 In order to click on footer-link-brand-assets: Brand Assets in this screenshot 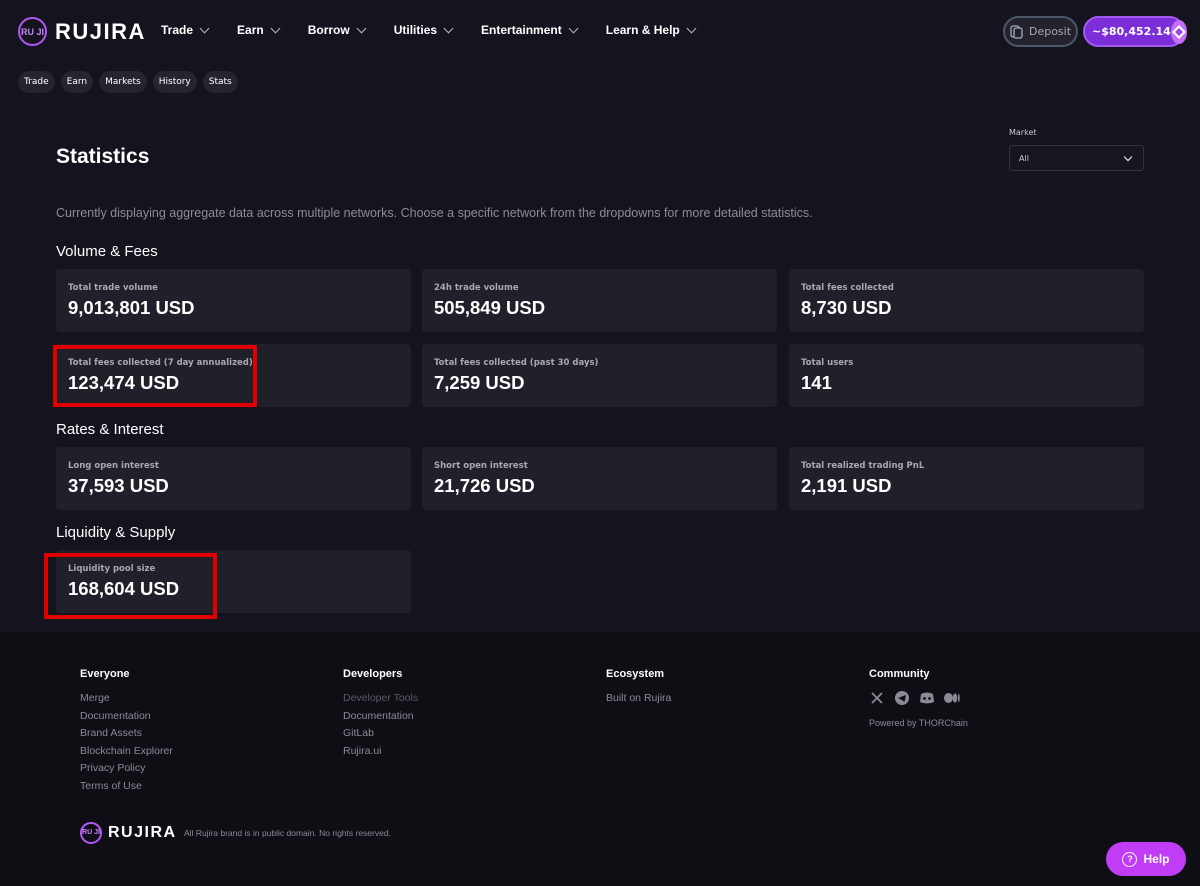, I will do `click(126, 734)`.